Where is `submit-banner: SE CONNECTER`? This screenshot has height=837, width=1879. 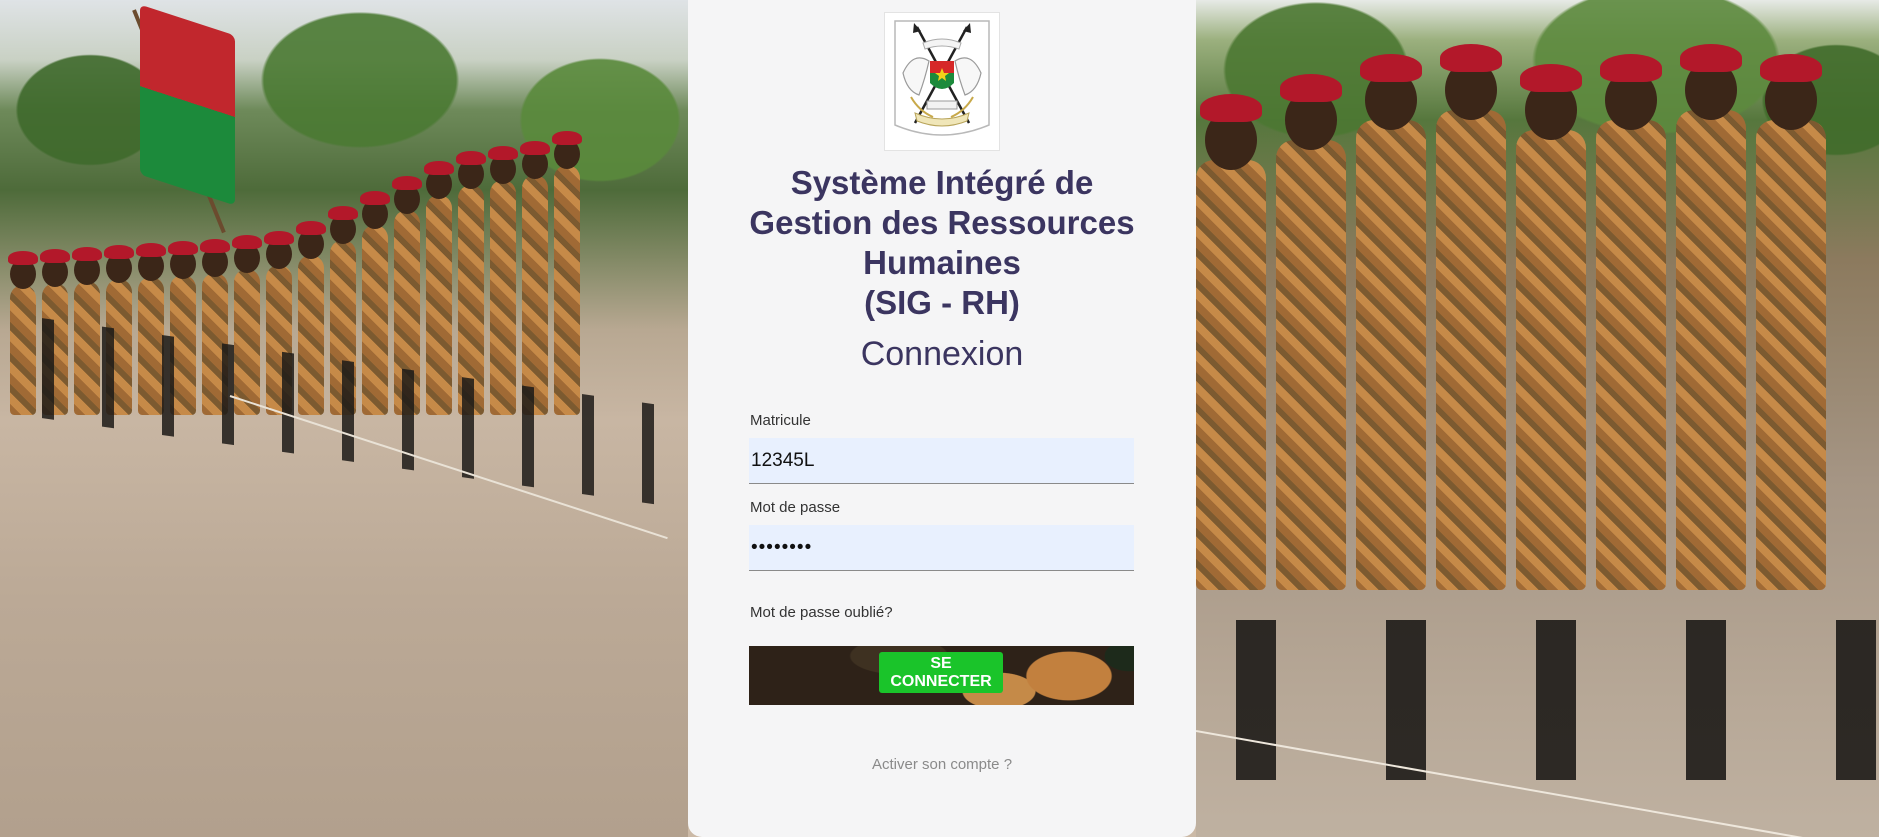 submit-banner: SE CONNECTER is located at coordinates (941, 675).